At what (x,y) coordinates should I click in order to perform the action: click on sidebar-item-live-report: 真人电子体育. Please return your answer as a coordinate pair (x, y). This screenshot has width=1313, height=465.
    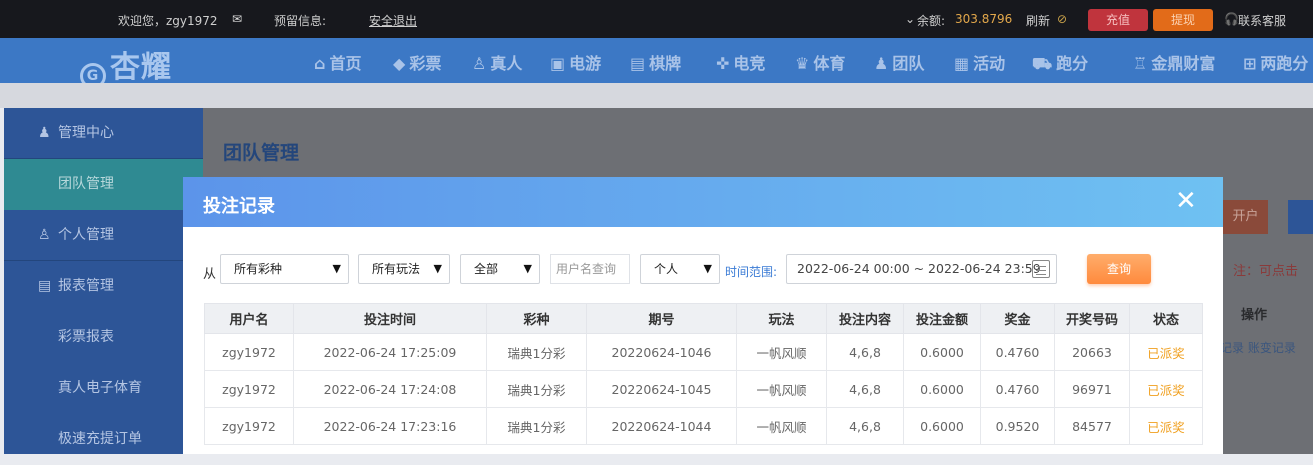
    Looking at the image, I should click on (103, 388).